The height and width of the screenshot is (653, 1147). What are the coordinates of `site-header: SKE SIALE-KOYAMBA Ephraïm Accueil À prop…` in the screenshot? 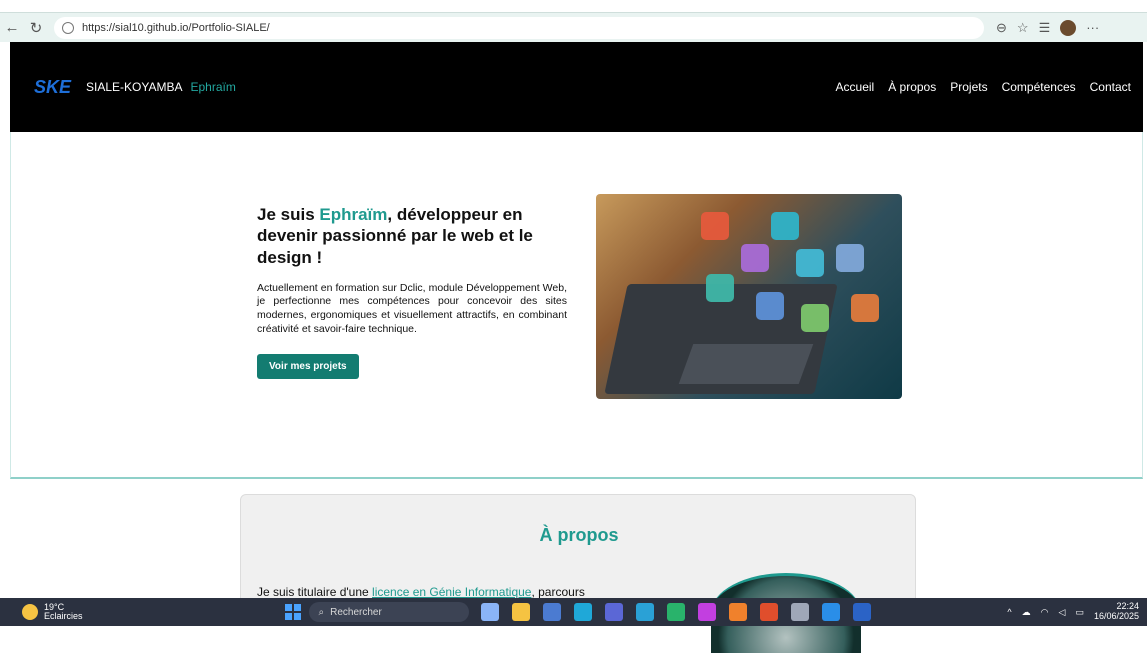 It's located at (576, 87).